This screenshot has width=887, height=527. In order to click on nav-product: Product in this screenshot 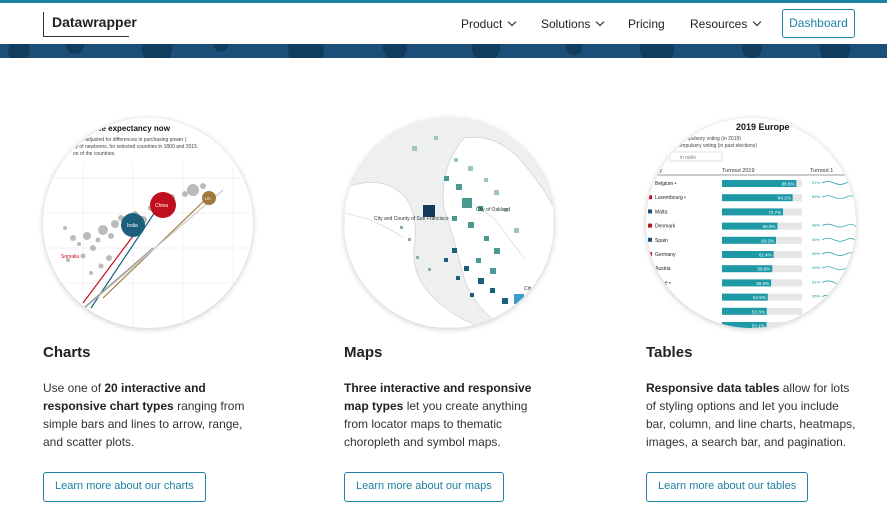, I will do `click(489, 24)`.